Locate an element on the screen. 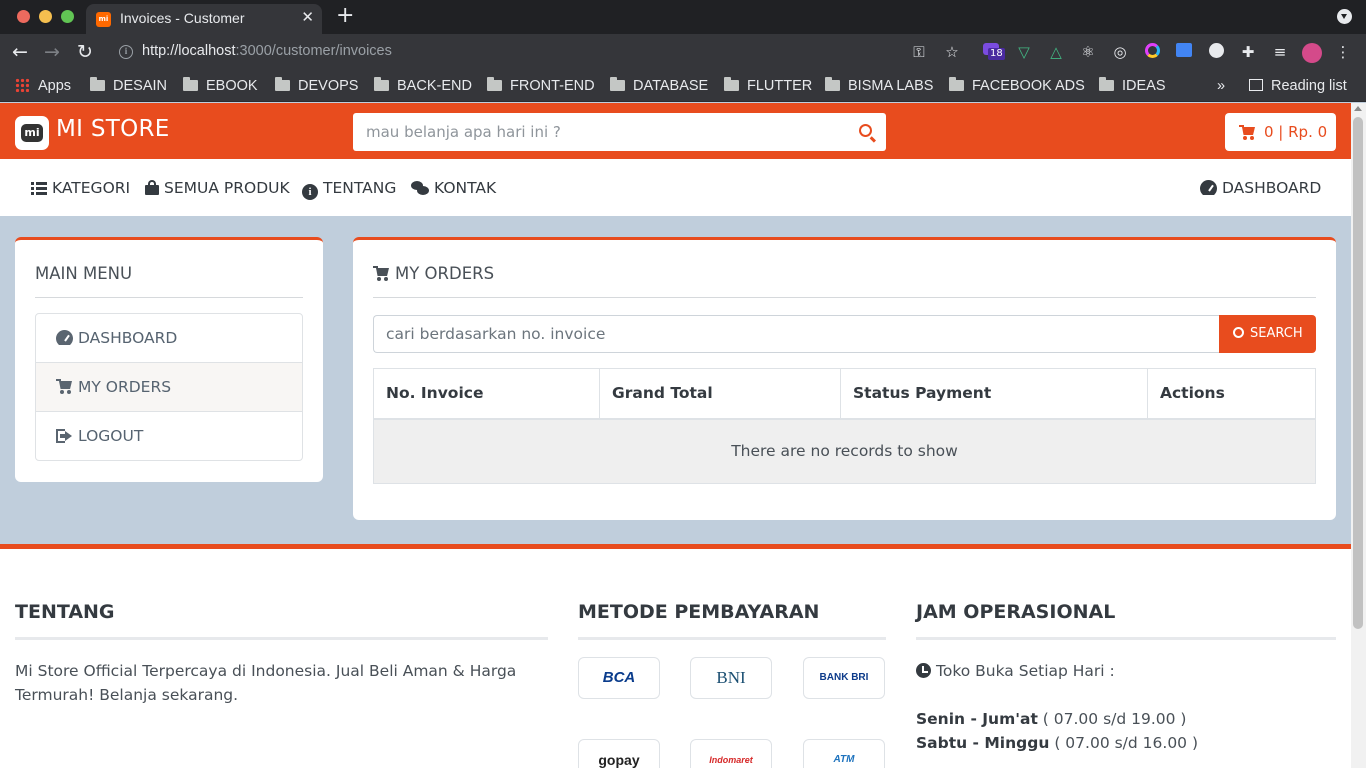 This screenshot has width=1366, height=768. menu-item-logout: LOGOUT is located at coordinates (169, 436).